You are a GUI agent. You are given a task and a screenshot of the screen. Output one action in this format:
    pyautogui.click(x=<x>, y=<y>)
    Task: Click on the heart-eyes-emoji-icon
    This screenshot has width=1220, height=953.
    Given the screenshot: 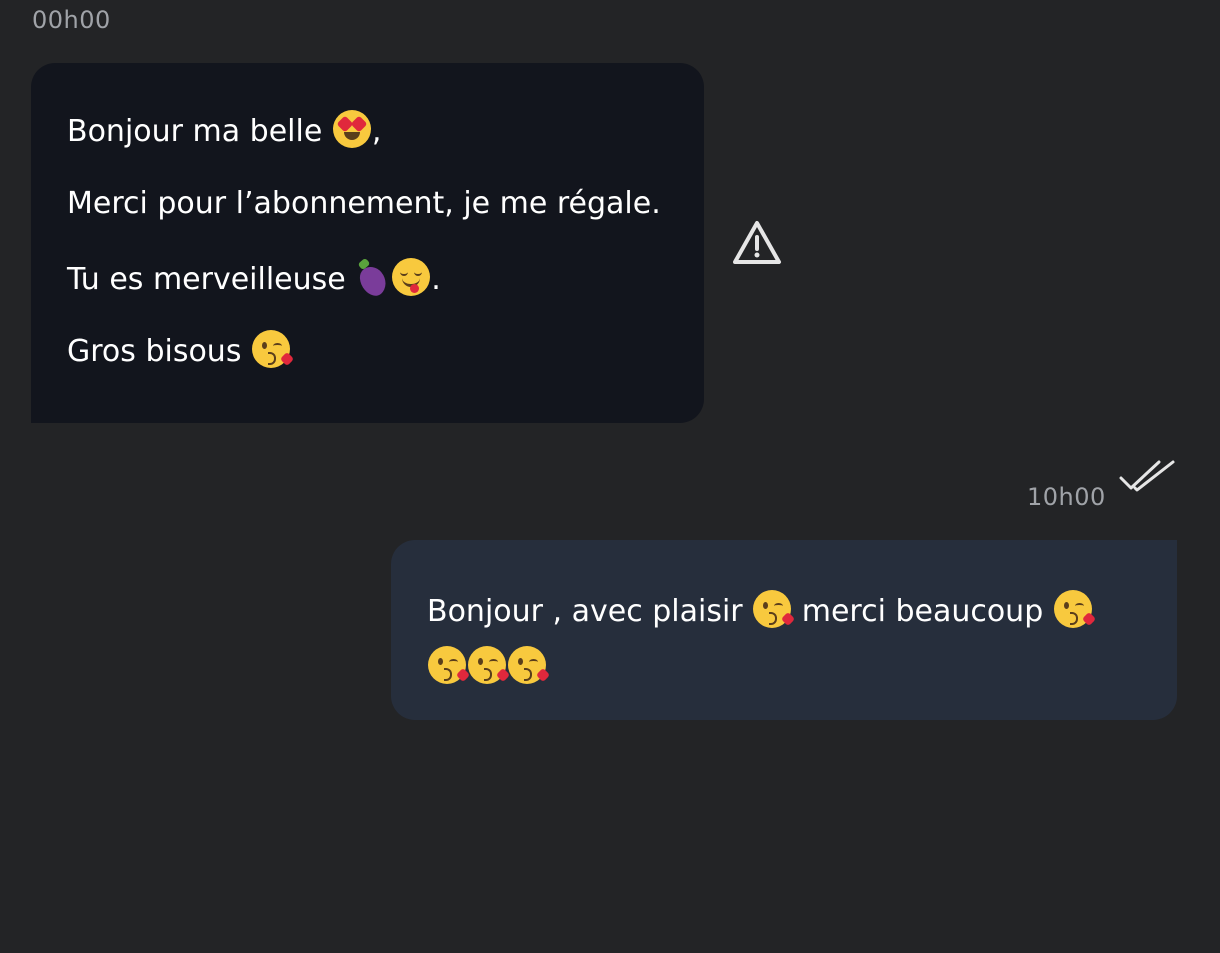 What is the action you would take?
    pyautogui.click(x=351, y=129)
    